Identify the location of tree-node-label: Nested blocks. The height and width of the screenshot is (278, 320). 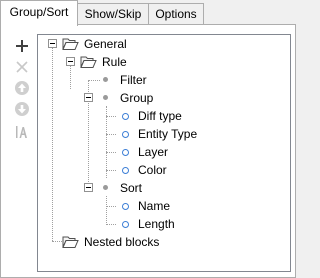
(122, 242).